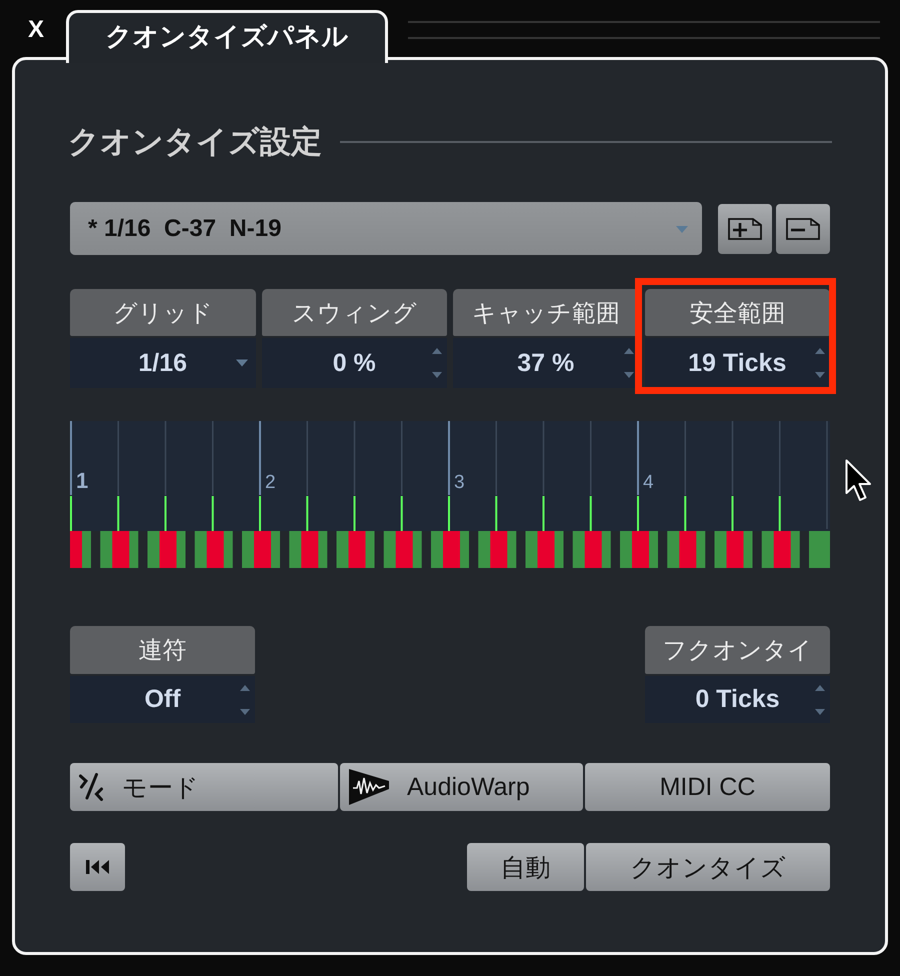  Describe the element at coordinates (525, 867) in the screenshot. I see `apply-button: 自動` at that location.